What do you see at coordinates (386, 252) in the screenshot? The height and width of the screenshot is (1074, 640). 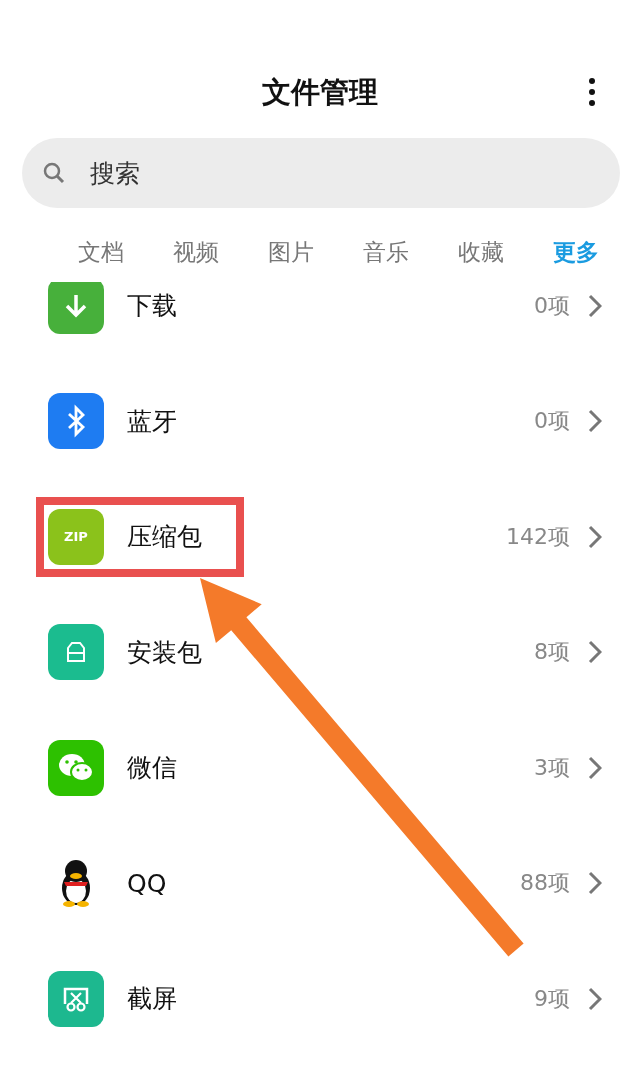 I see `category-tab: 音乐` at bounding box center [386, 252].